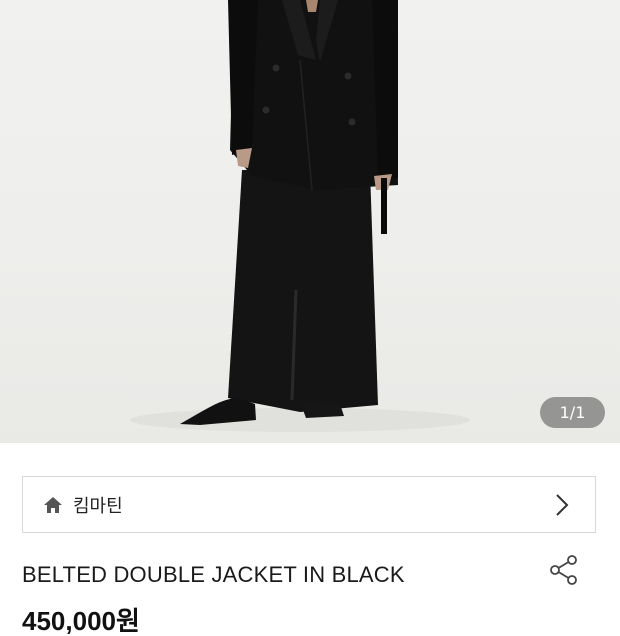 Image resolution: width=620 pixels, height=636 pixels. I want to click on chevron-right-icon, so click(562, 505).